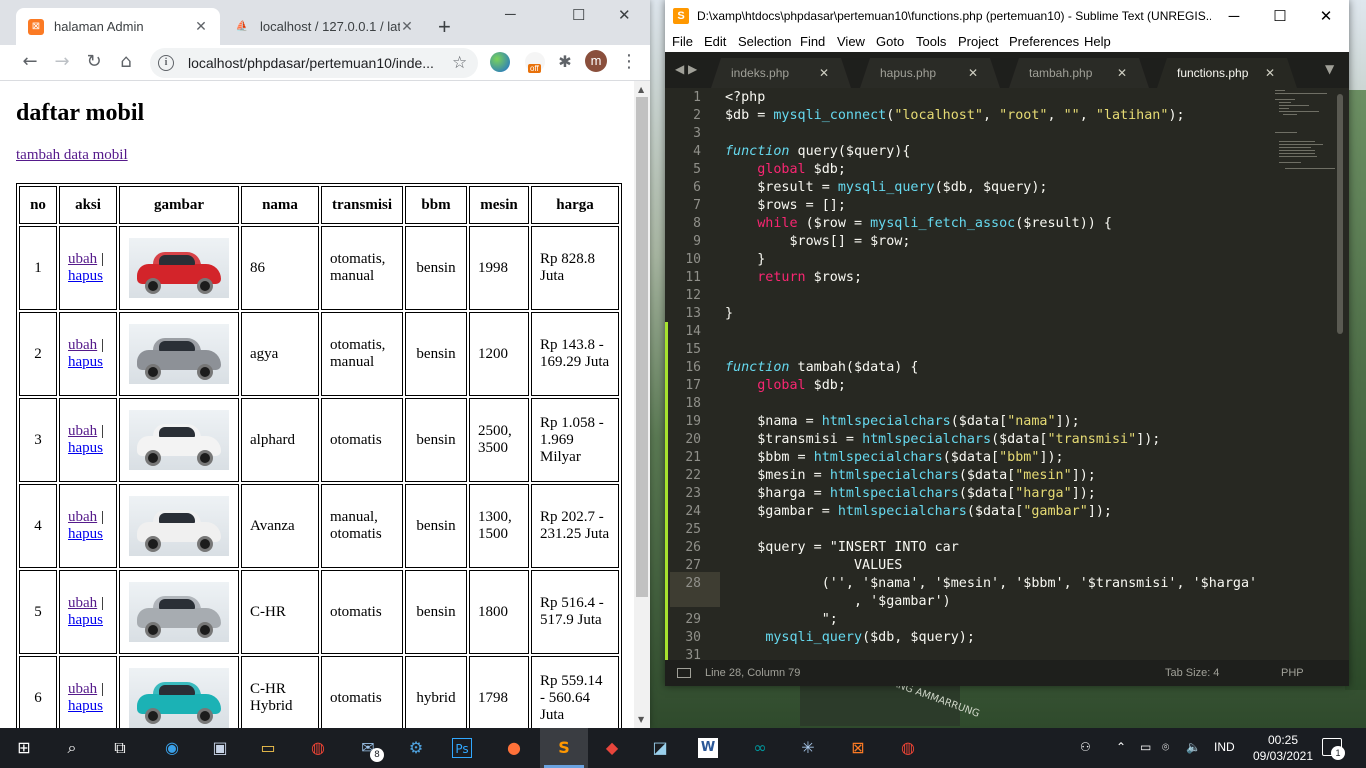 This screenshot has width=1366, height=768. What do you see at coordinates (1193, 747) in the screenshot?
I see `volume-icon: 🔈` at bounding box center [1193, 747].